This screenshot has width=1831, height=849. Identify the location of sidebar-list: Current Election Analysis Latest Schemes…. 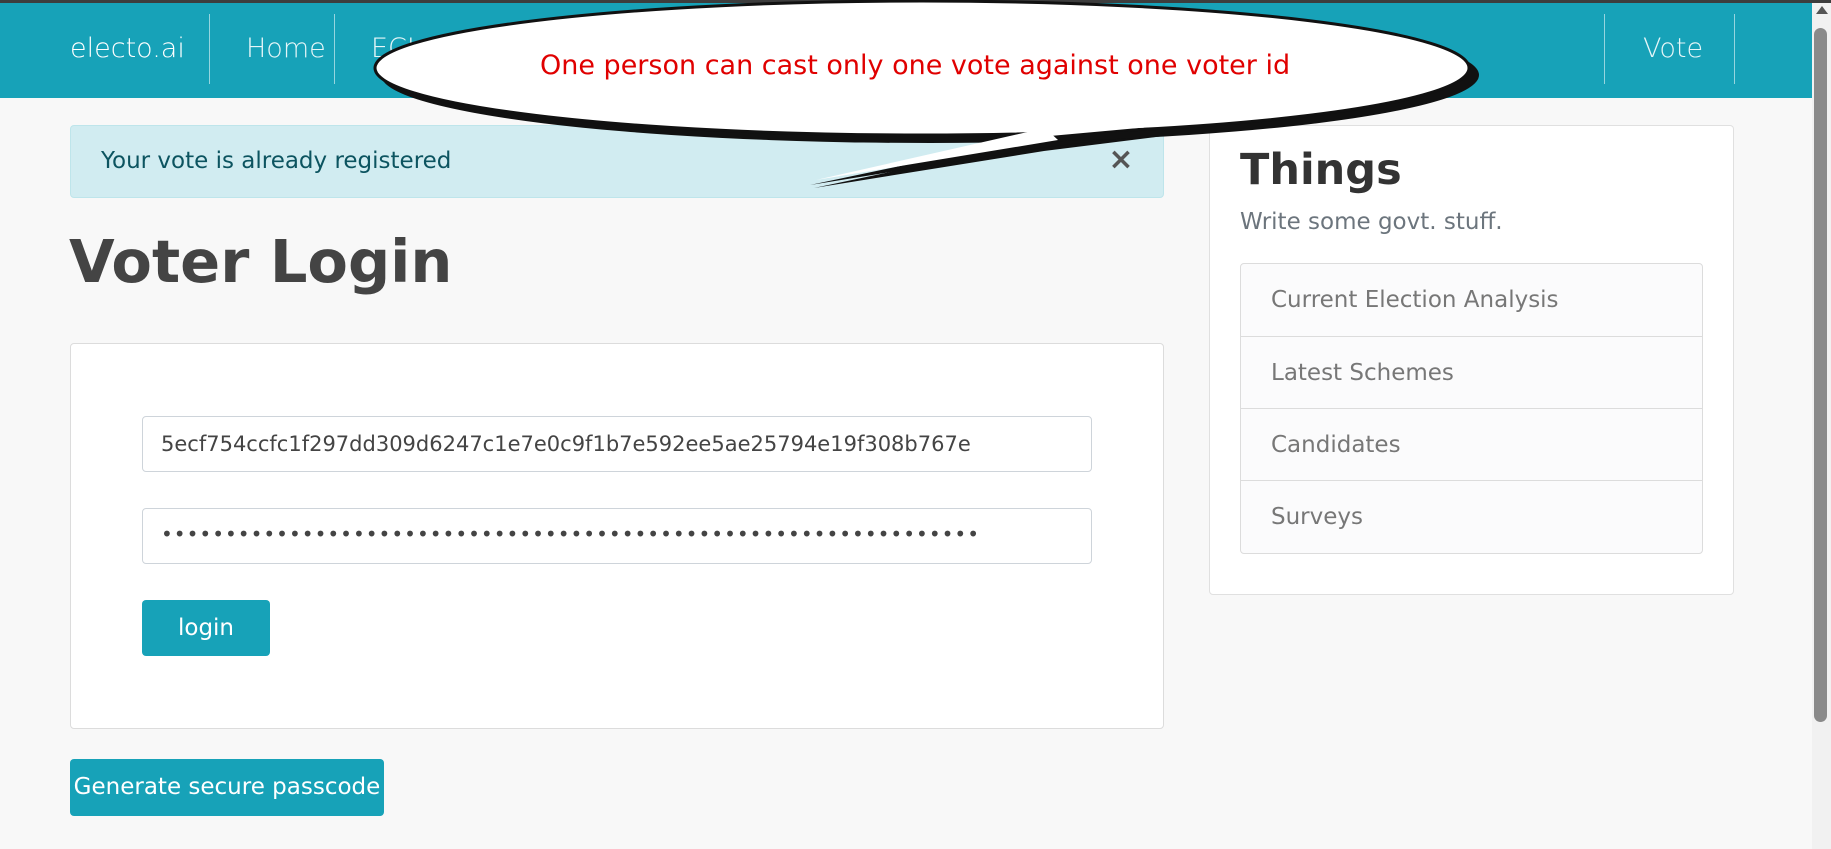
(1471, 408).